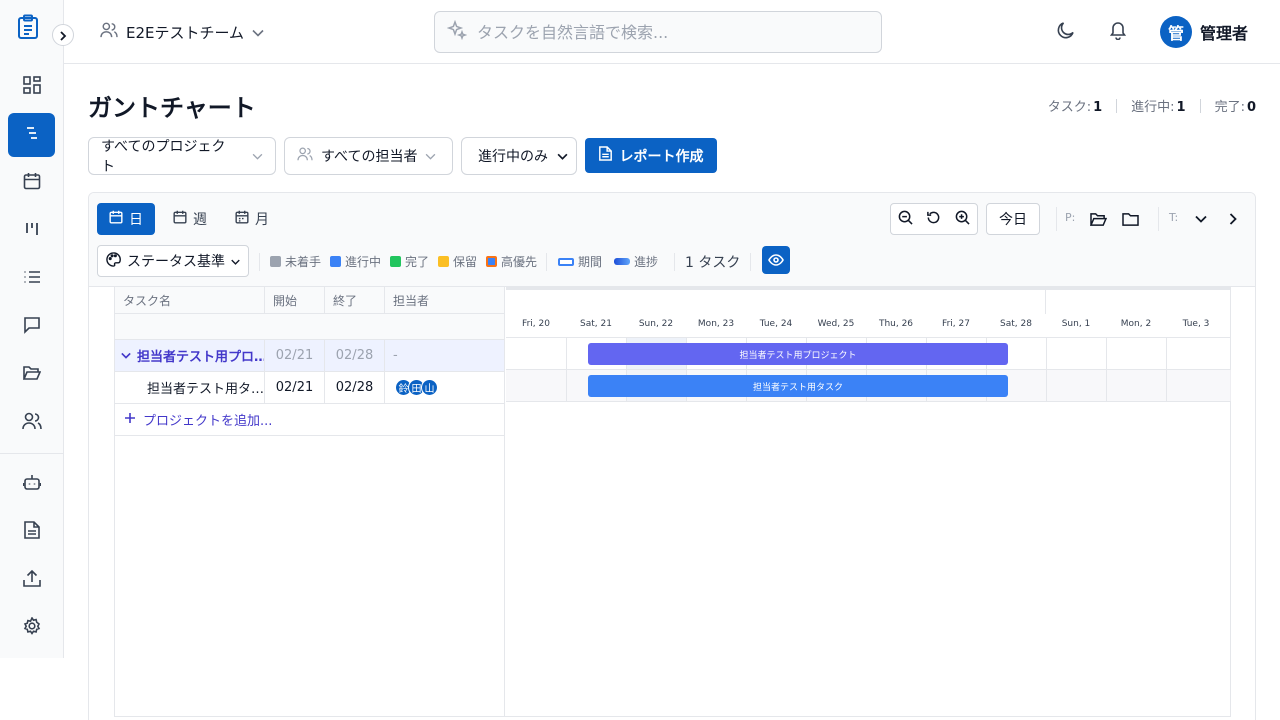  Describe the element at coordinates (395, 355) in the screenshot. I see `project-assignee: -` at that location.